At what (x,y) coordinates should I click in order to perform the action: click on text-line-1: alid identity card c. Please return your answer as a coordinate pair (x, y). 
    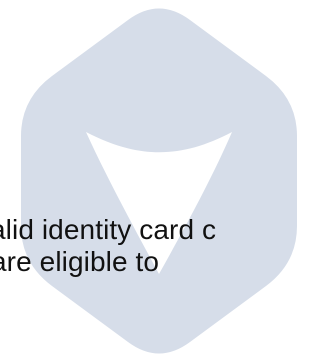
    Looking at the image, I should click on (108, 229).